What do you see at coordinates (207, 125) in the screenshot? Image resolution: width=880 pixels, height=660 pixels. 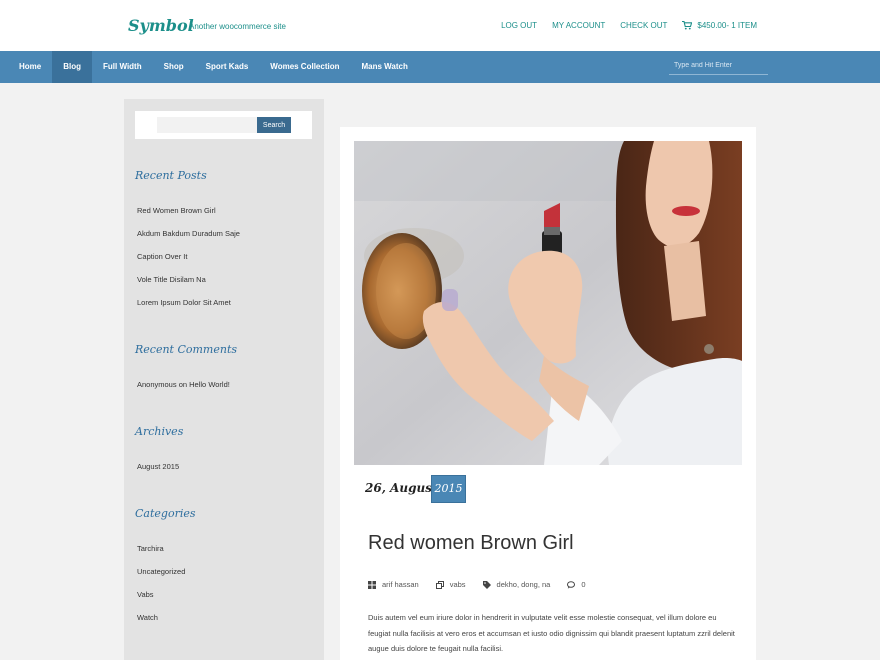 I see `sidebar-search-input` at bounding box center [207, 125].